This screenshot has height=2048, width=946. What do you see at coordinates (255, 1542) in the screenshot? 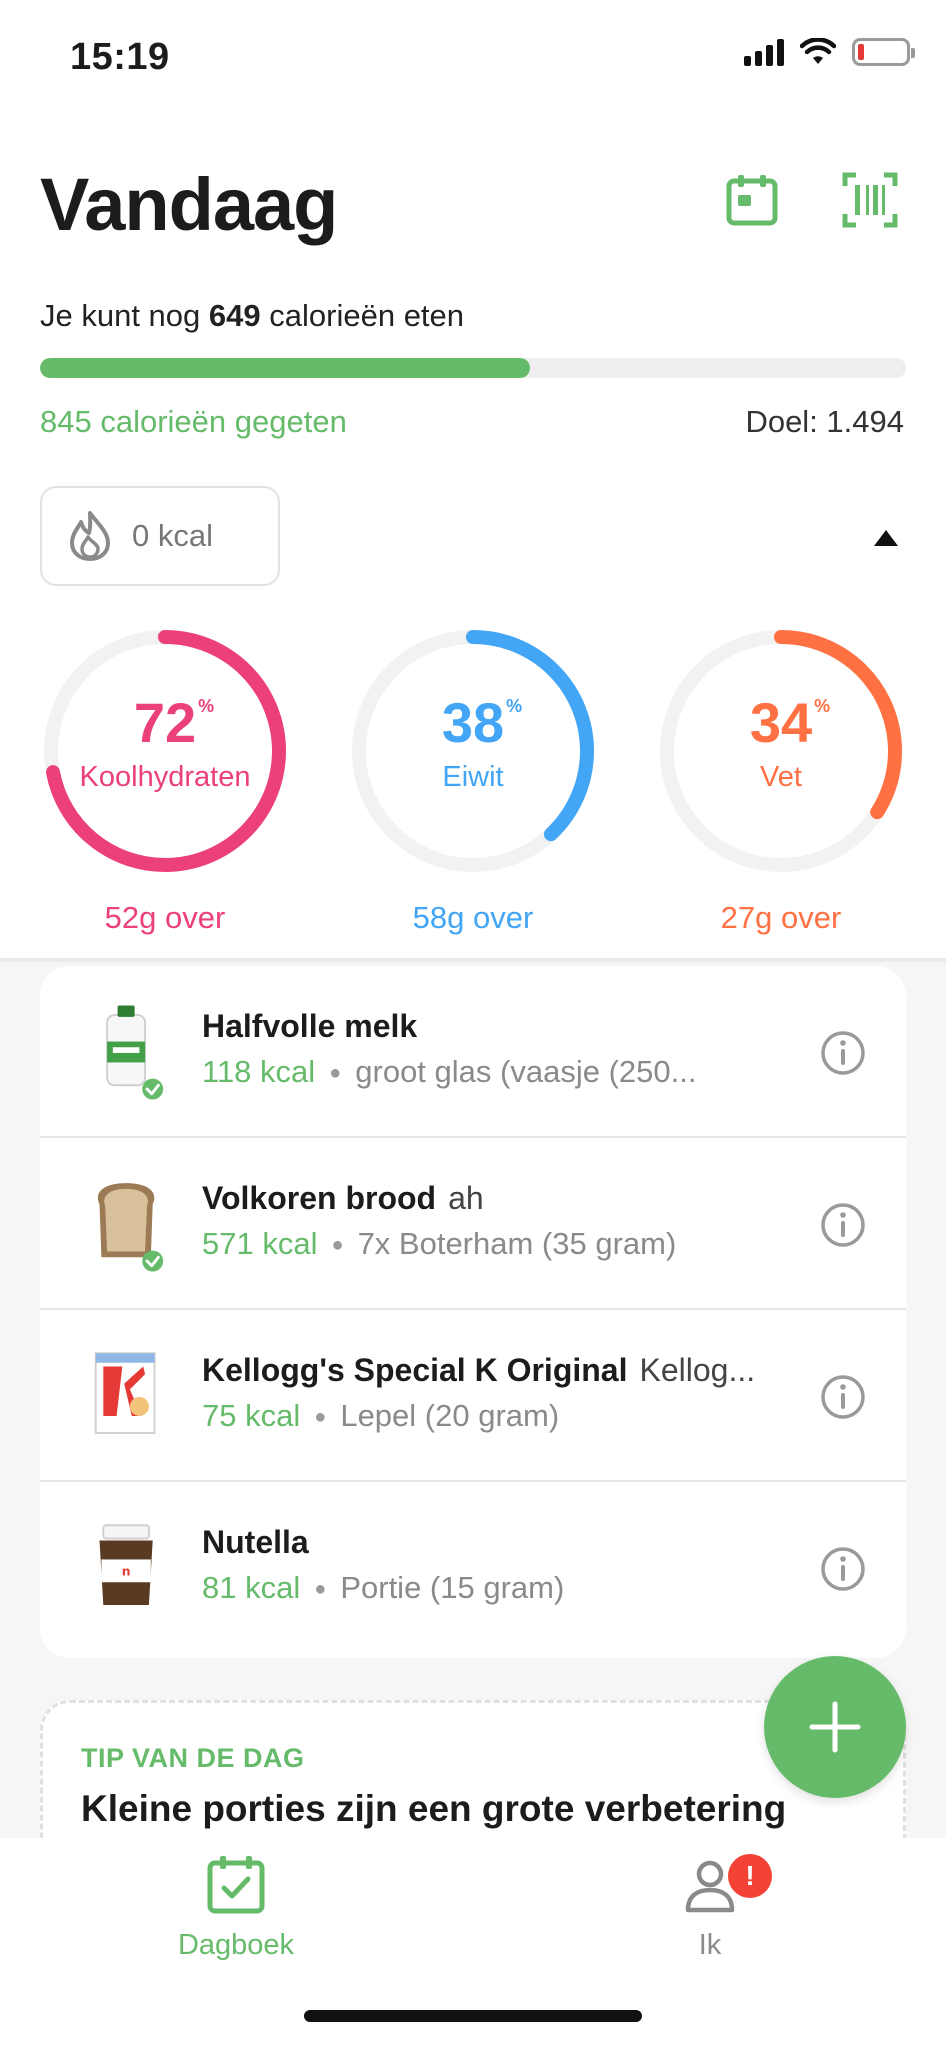
I see `food-name: Nutella` at bounding box center [255, 1542].